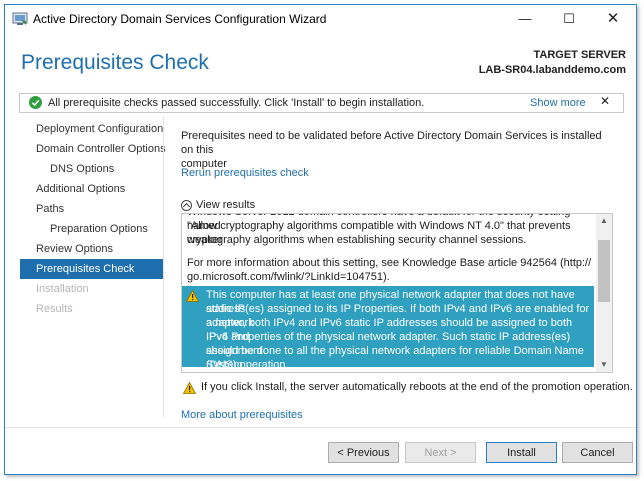  What do you see at coordinates (525, 19) in the screenshot?
I see `minimize-button: —` at bounding box center [525, 19].